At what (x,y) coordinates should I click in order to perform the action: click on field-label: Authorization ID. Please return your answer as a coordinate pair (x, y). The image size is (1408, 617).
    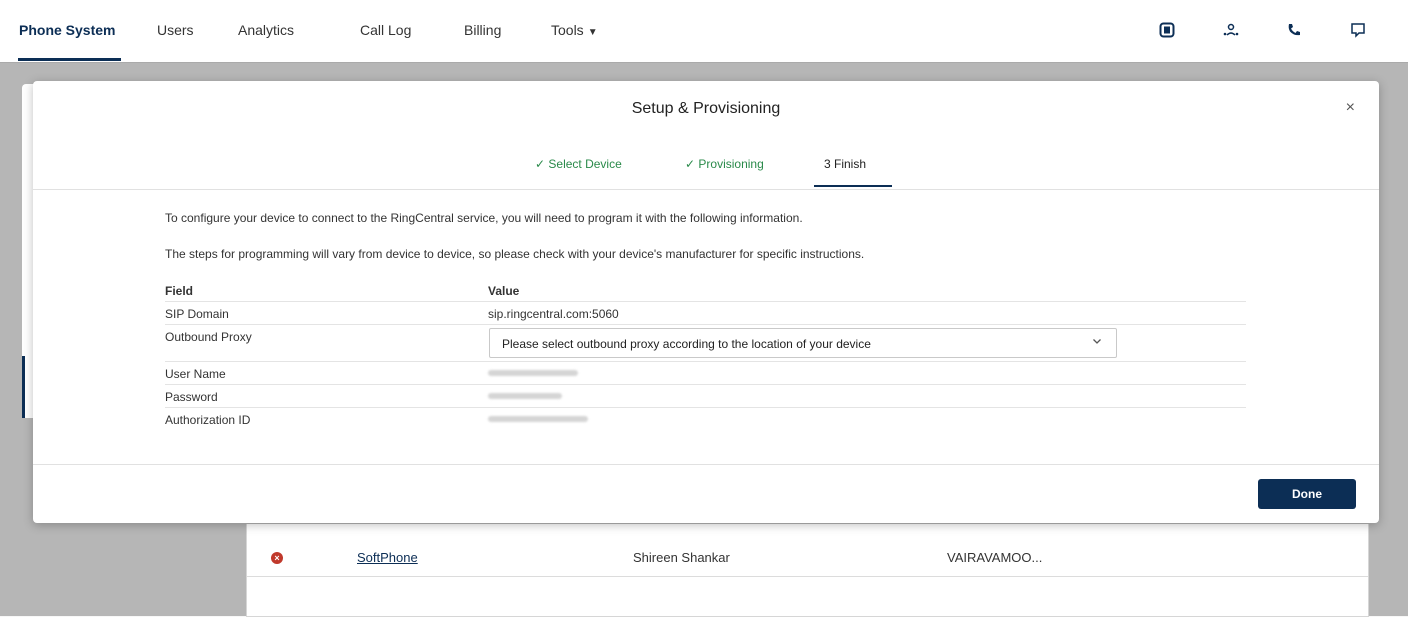
    Looking at the image, I should click on (208, 420).